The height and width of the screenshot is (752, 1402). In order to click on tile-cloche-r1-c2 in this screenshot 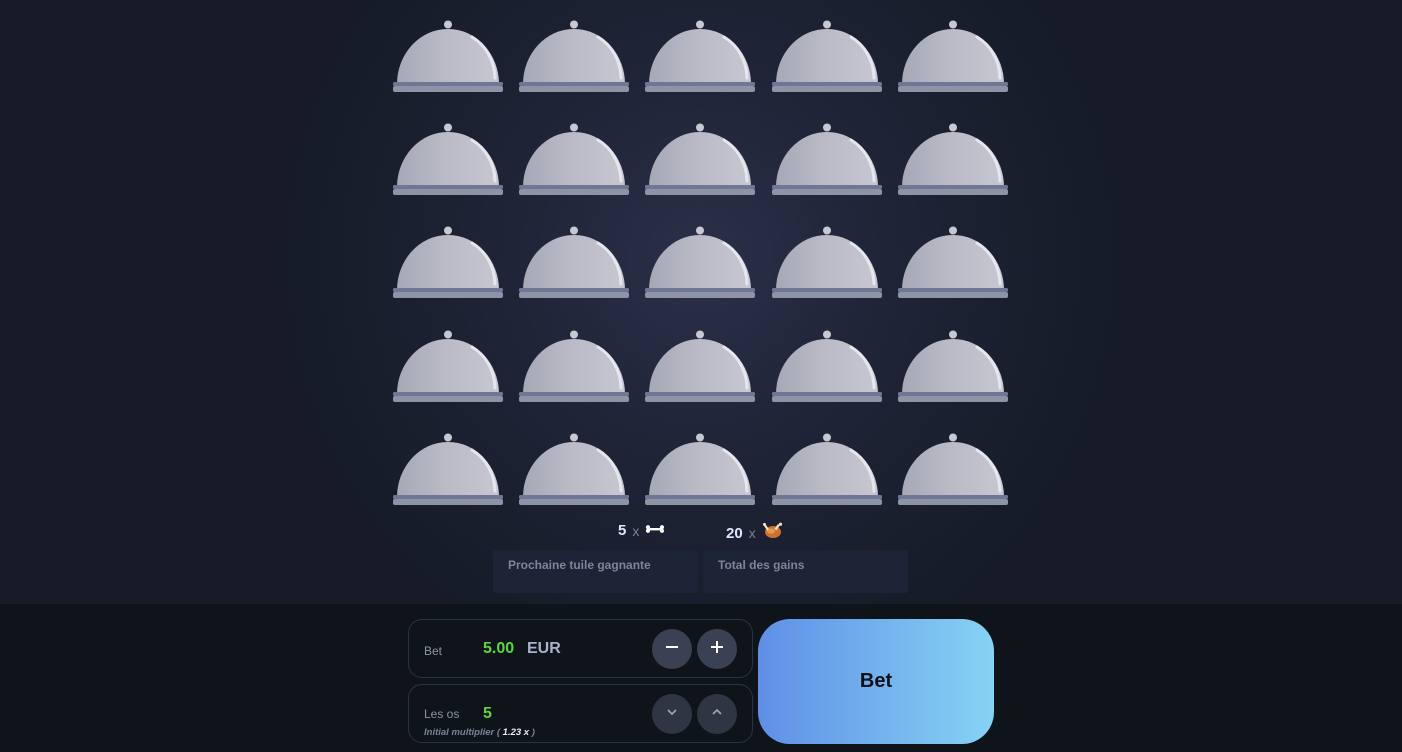, I will do `click(574, 57)`.